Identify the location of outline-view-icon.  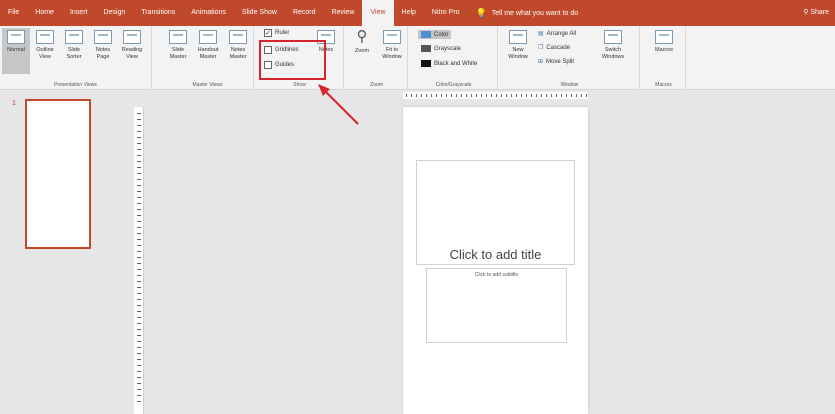
(45, 37).